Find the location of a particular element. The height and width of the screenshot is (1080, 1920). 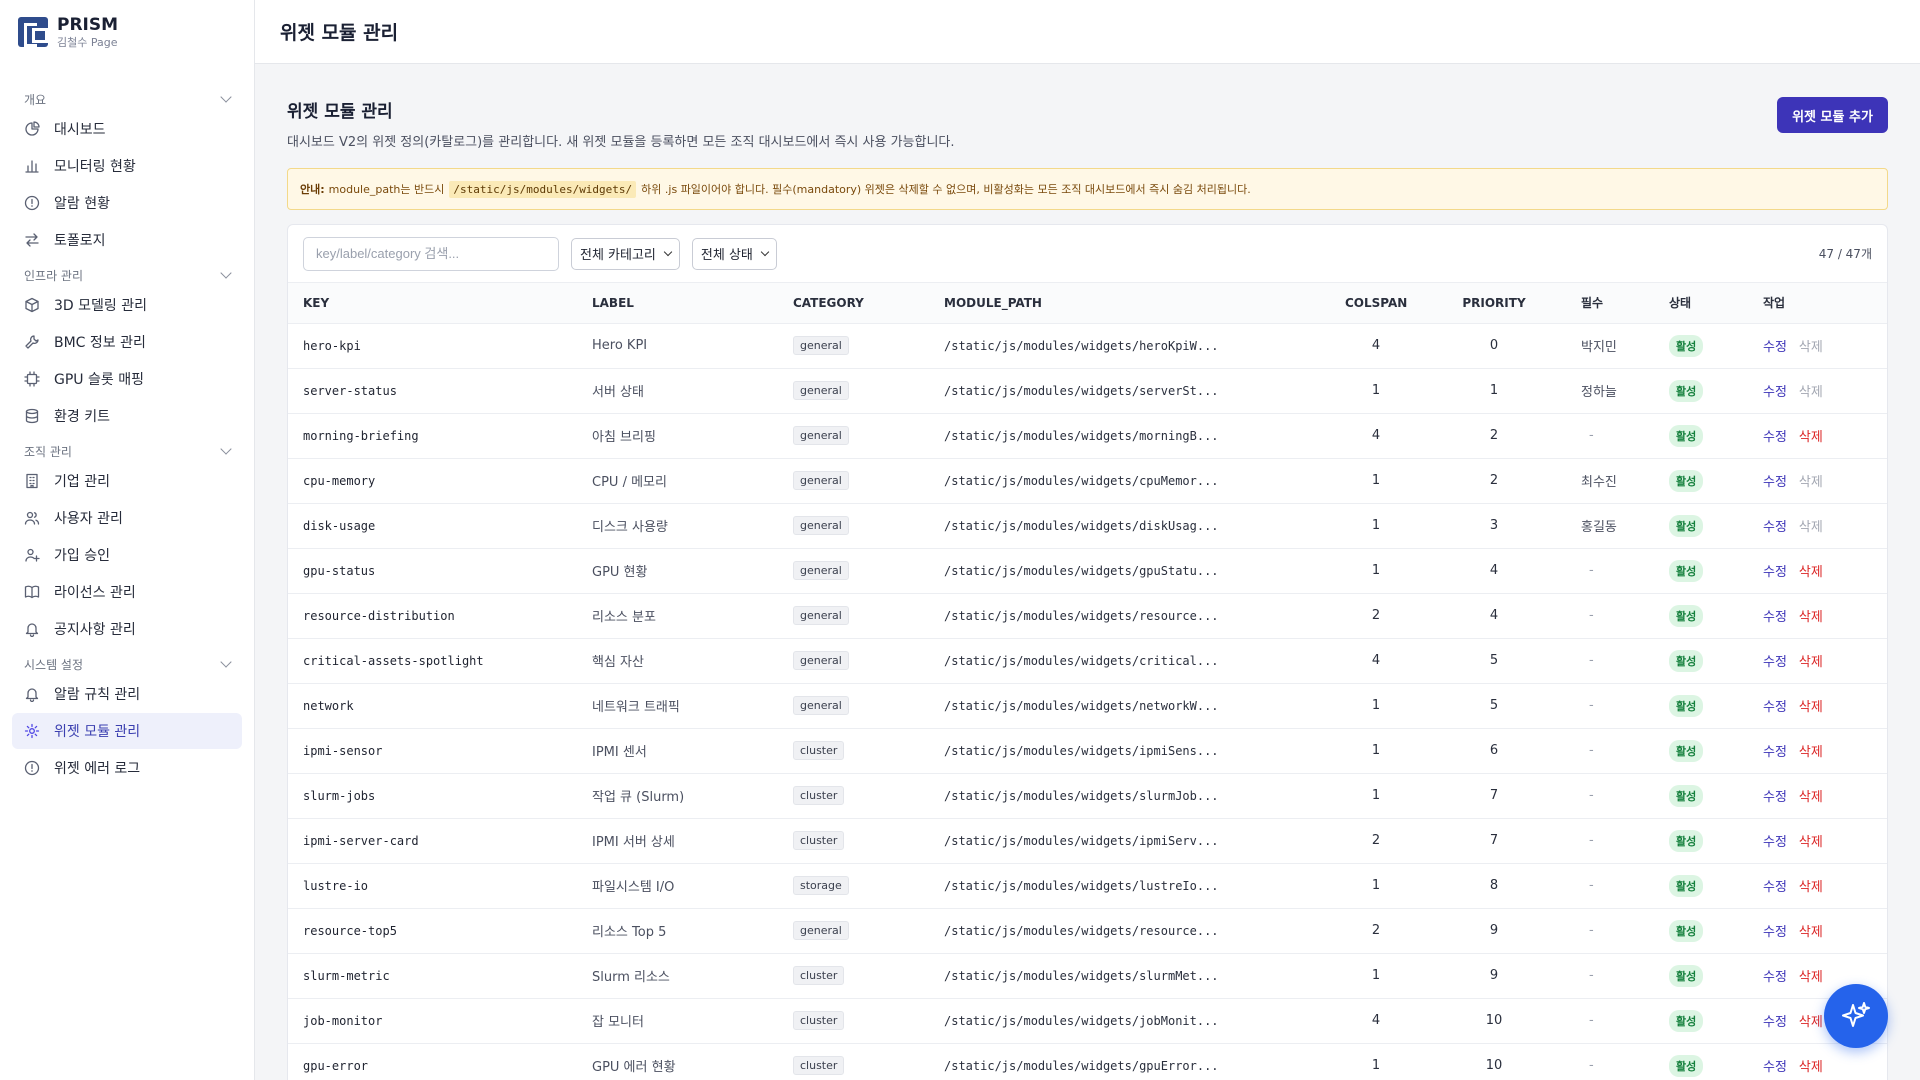

cell-priority: 7 is located at coordinates (1494, 796).